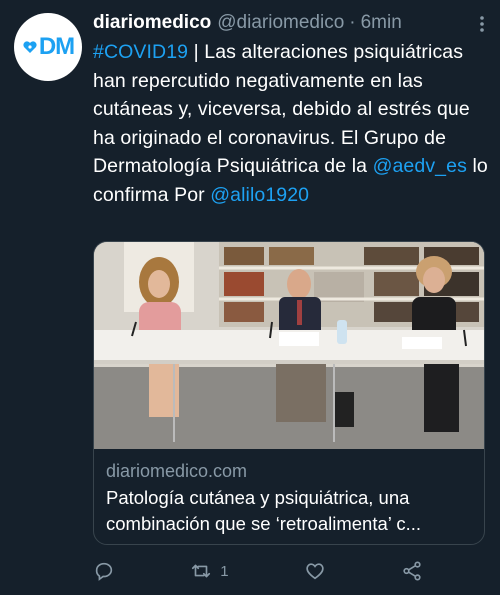  I want to click on reply-icon, so click(104, 571).